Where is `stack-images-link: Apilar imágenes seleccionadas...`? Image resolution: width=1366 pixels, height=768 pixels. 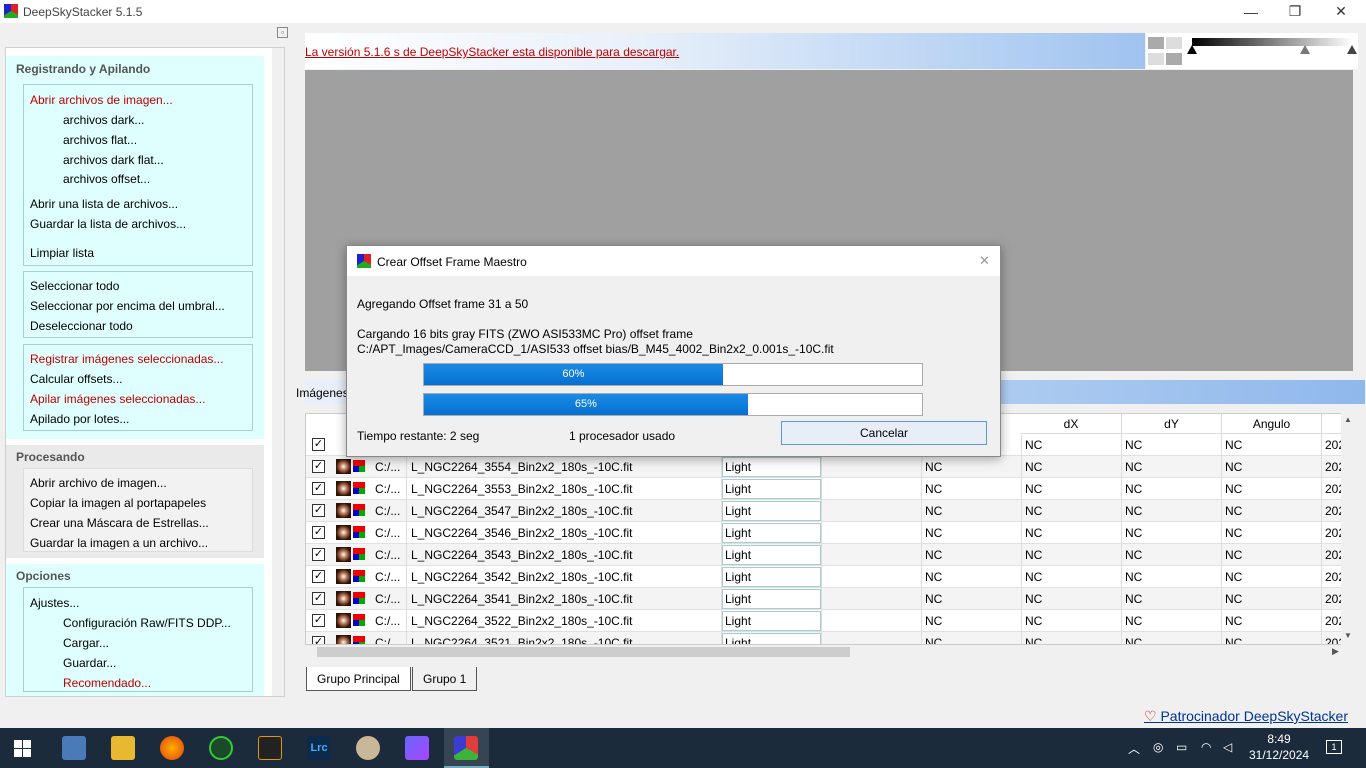
stack-images-link: Apilar imágenes seleccionadas... is located at coordinates (117, 399).